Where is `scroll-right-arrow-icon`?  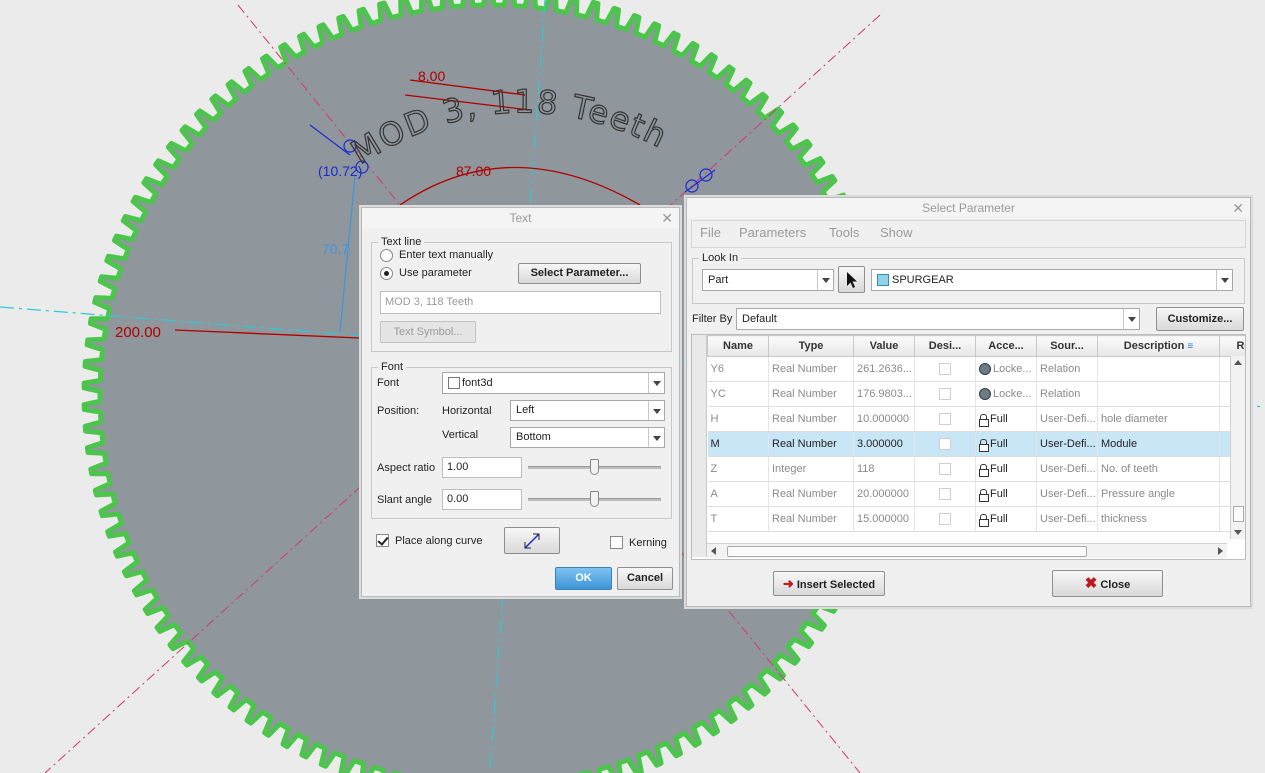 scroll-right-arrow-icon is located at coordinates (1220, 551).